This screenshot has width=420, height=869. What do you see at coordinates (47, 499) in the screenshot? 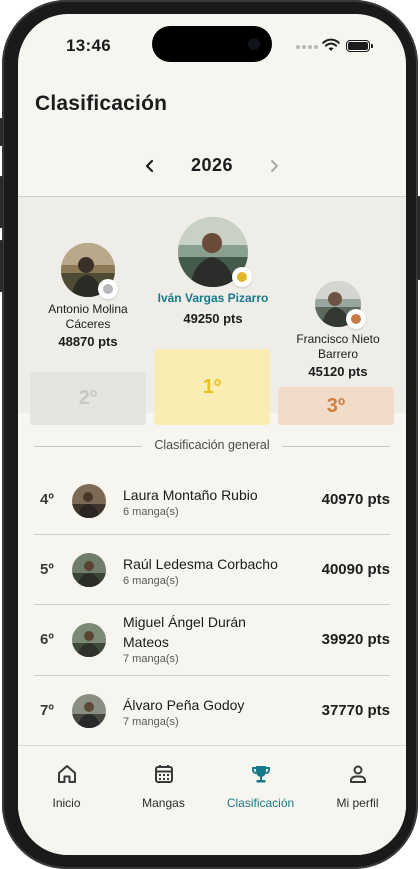
I see `row-rank: 4º` at bounding box center [47, 499].